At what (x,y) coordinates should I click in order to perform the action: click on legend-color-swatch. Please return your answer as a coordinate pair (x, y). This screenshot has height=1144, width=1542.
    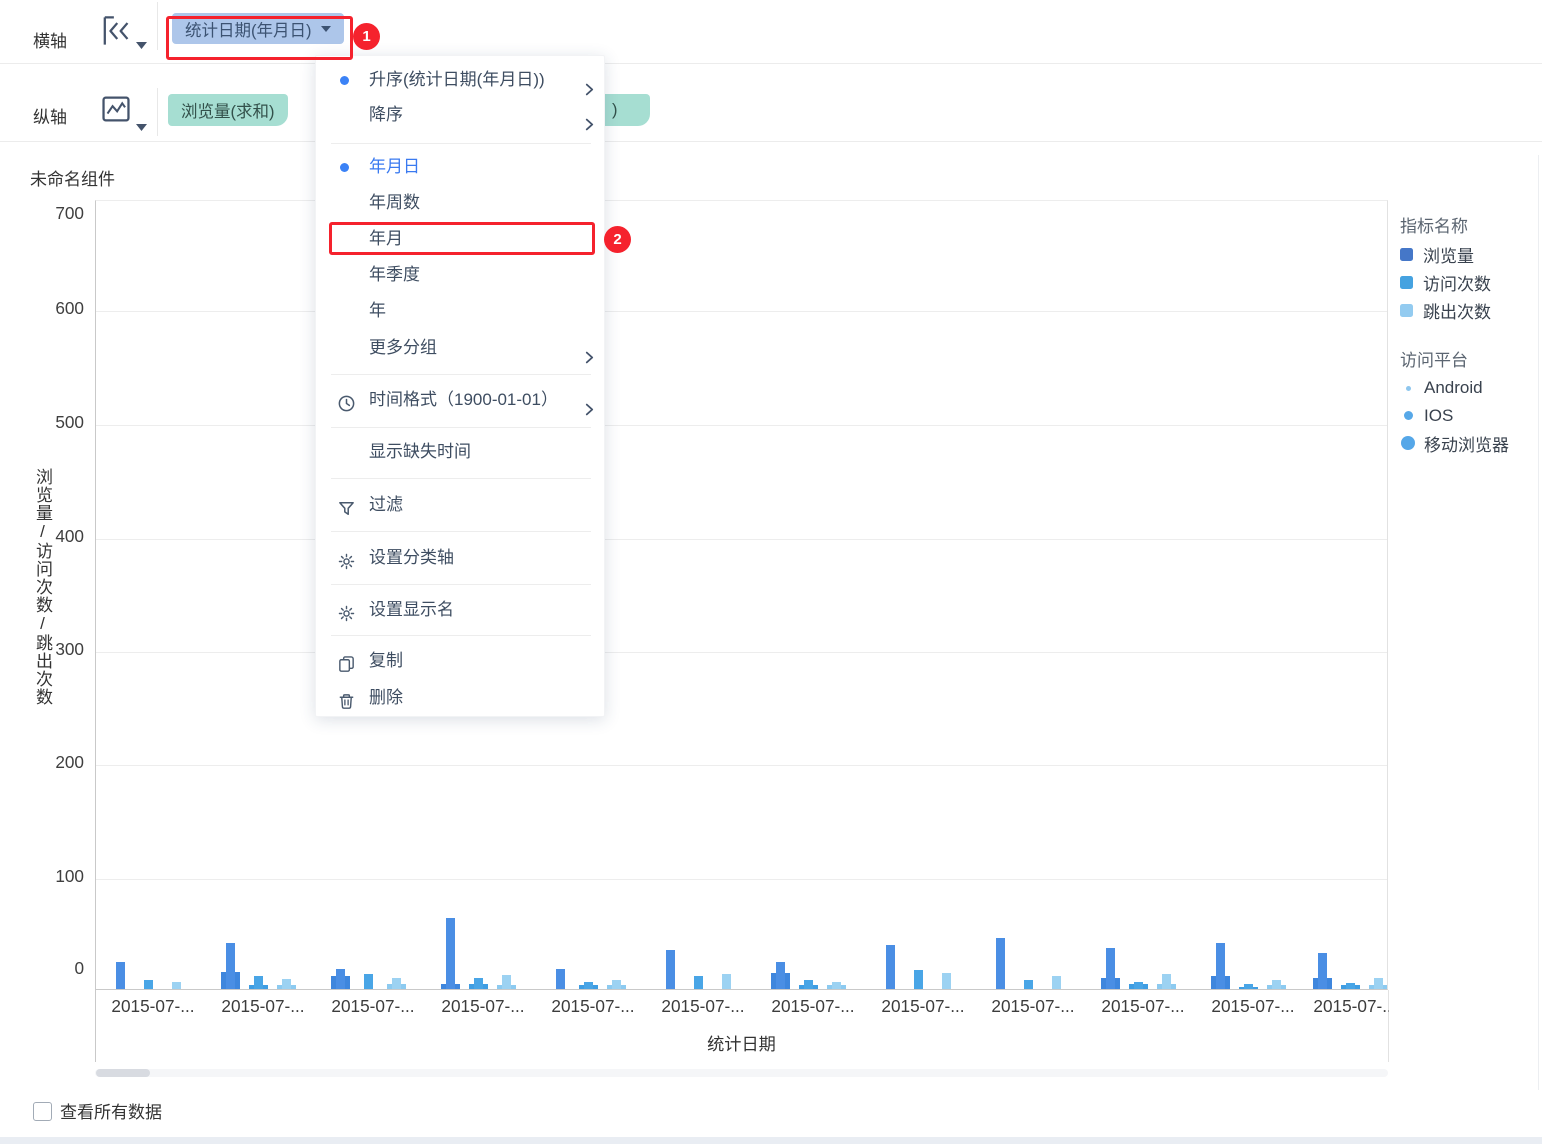
    Looking at the image, I should click on (1406, 254).